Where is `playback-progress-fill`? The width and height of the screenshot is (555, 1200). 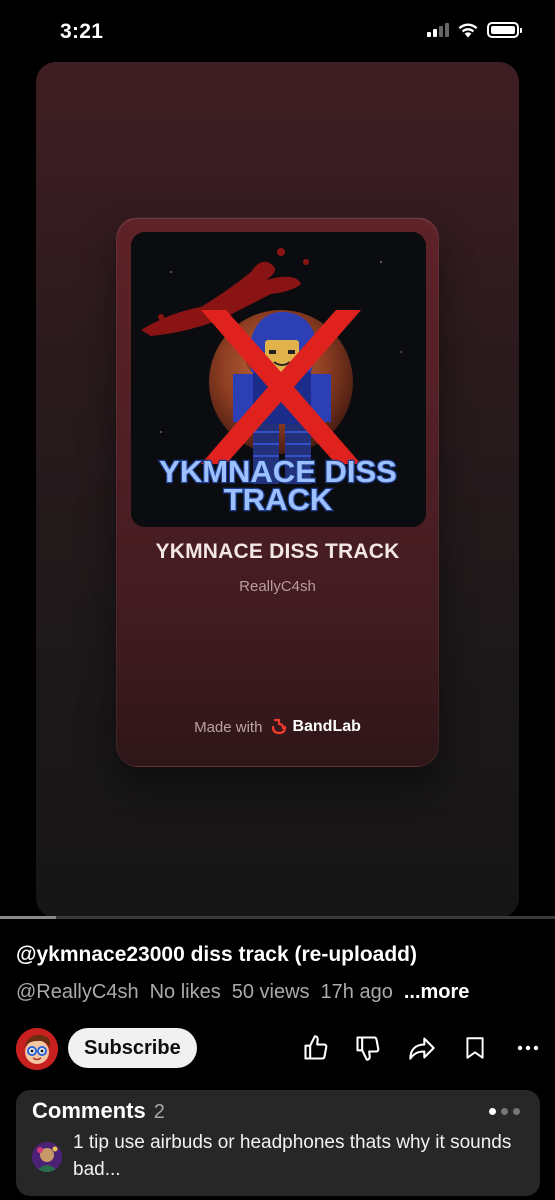
playback-progress-fill is located at coordinates (28, 917).